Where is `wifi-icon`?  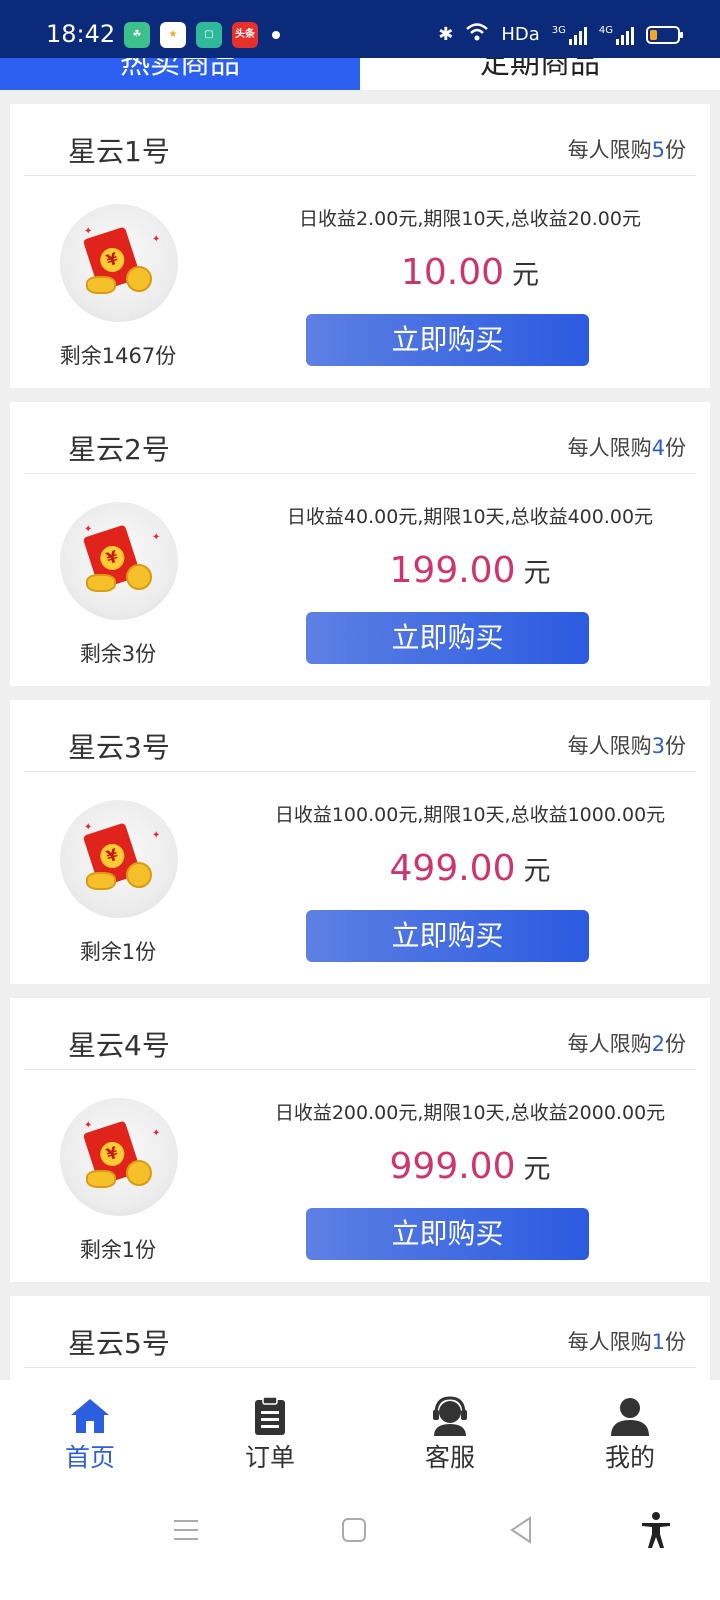 wifi-icon is located at coordinates (477, 34).